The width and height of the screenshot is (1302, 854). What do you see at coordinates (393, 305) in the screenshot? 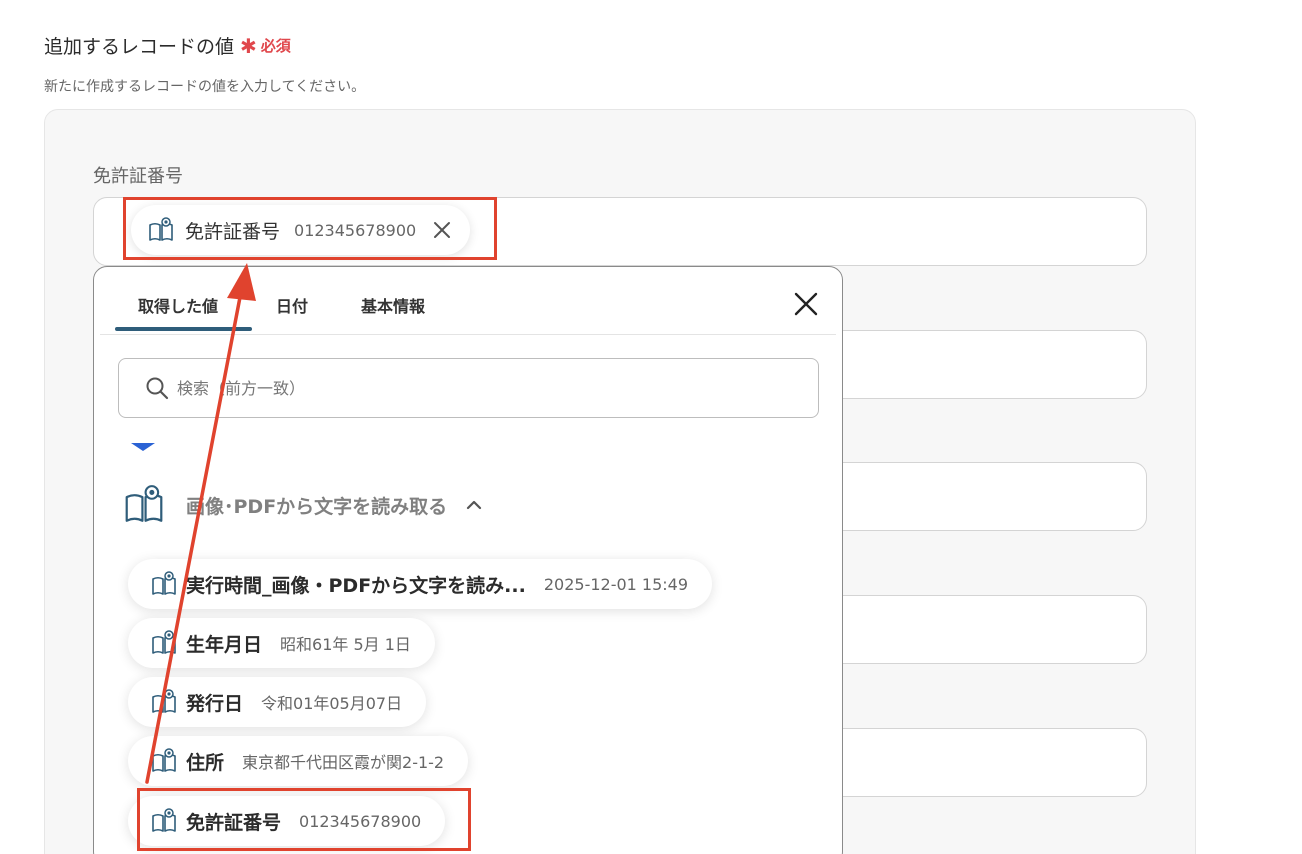
I see `tab-basic-info: 基本情報` at bounding box center [393, 305].